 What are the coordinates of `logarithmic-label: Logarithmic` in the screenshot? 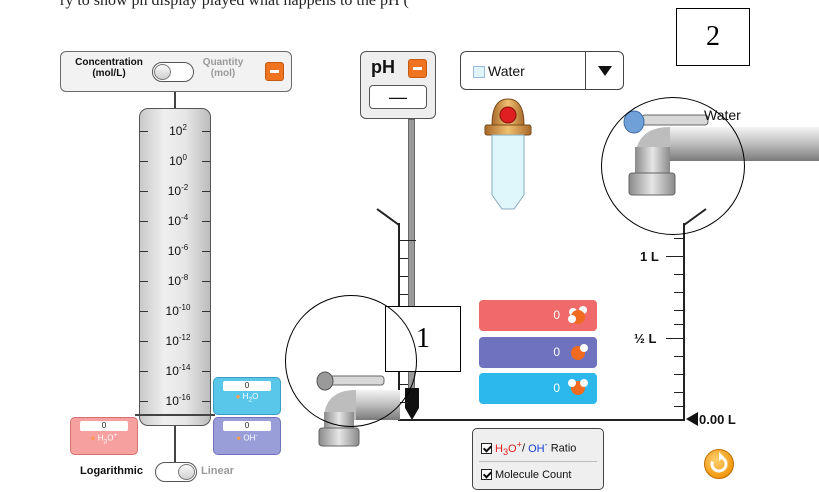 It's located at (111, 471).